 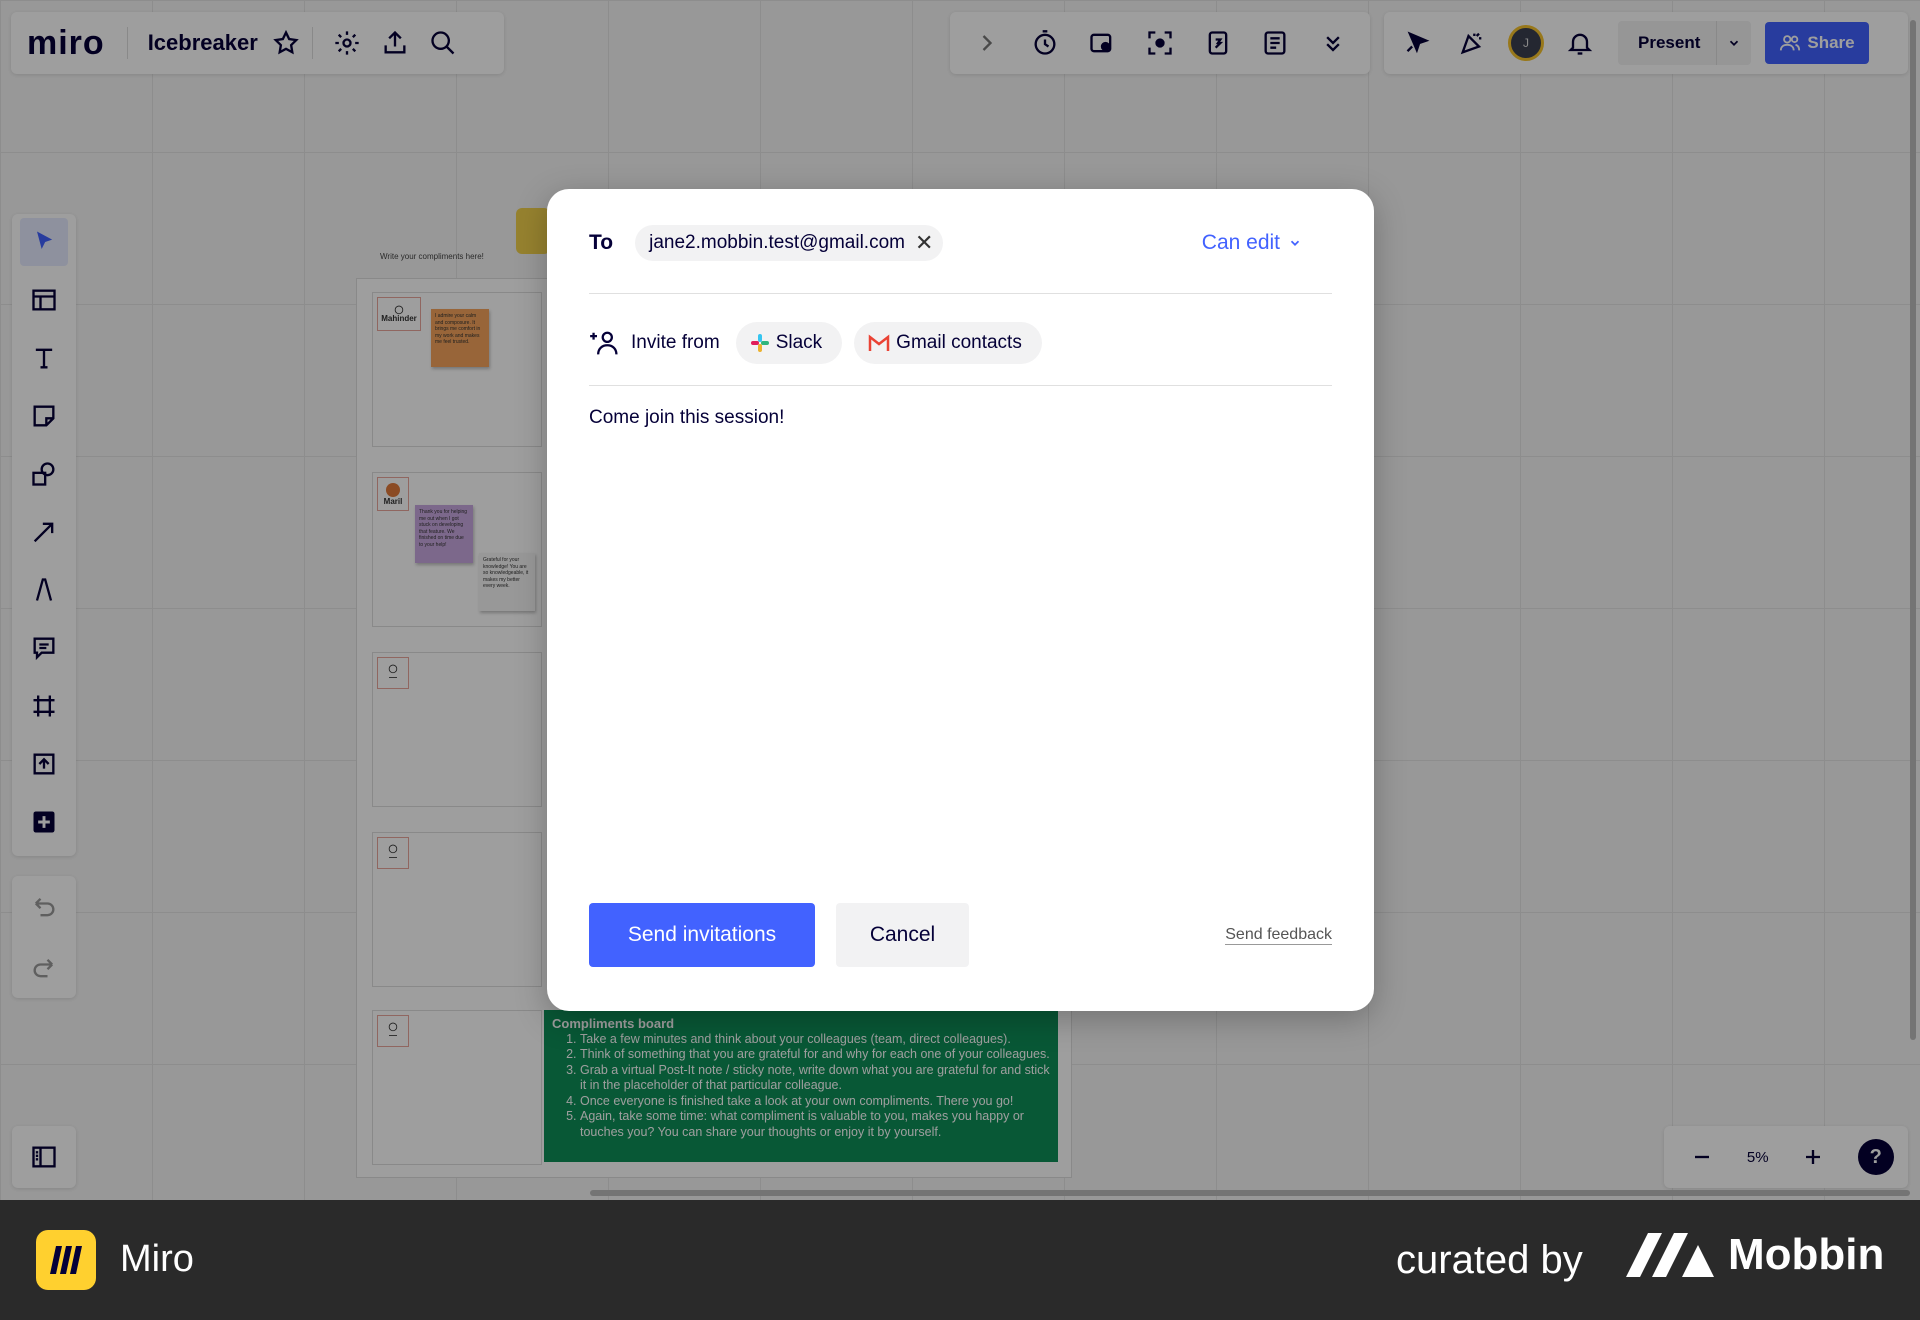 I want to click on recipient-email: jane2.mobbin.test@gmail.com, so click(x=777, y=242).